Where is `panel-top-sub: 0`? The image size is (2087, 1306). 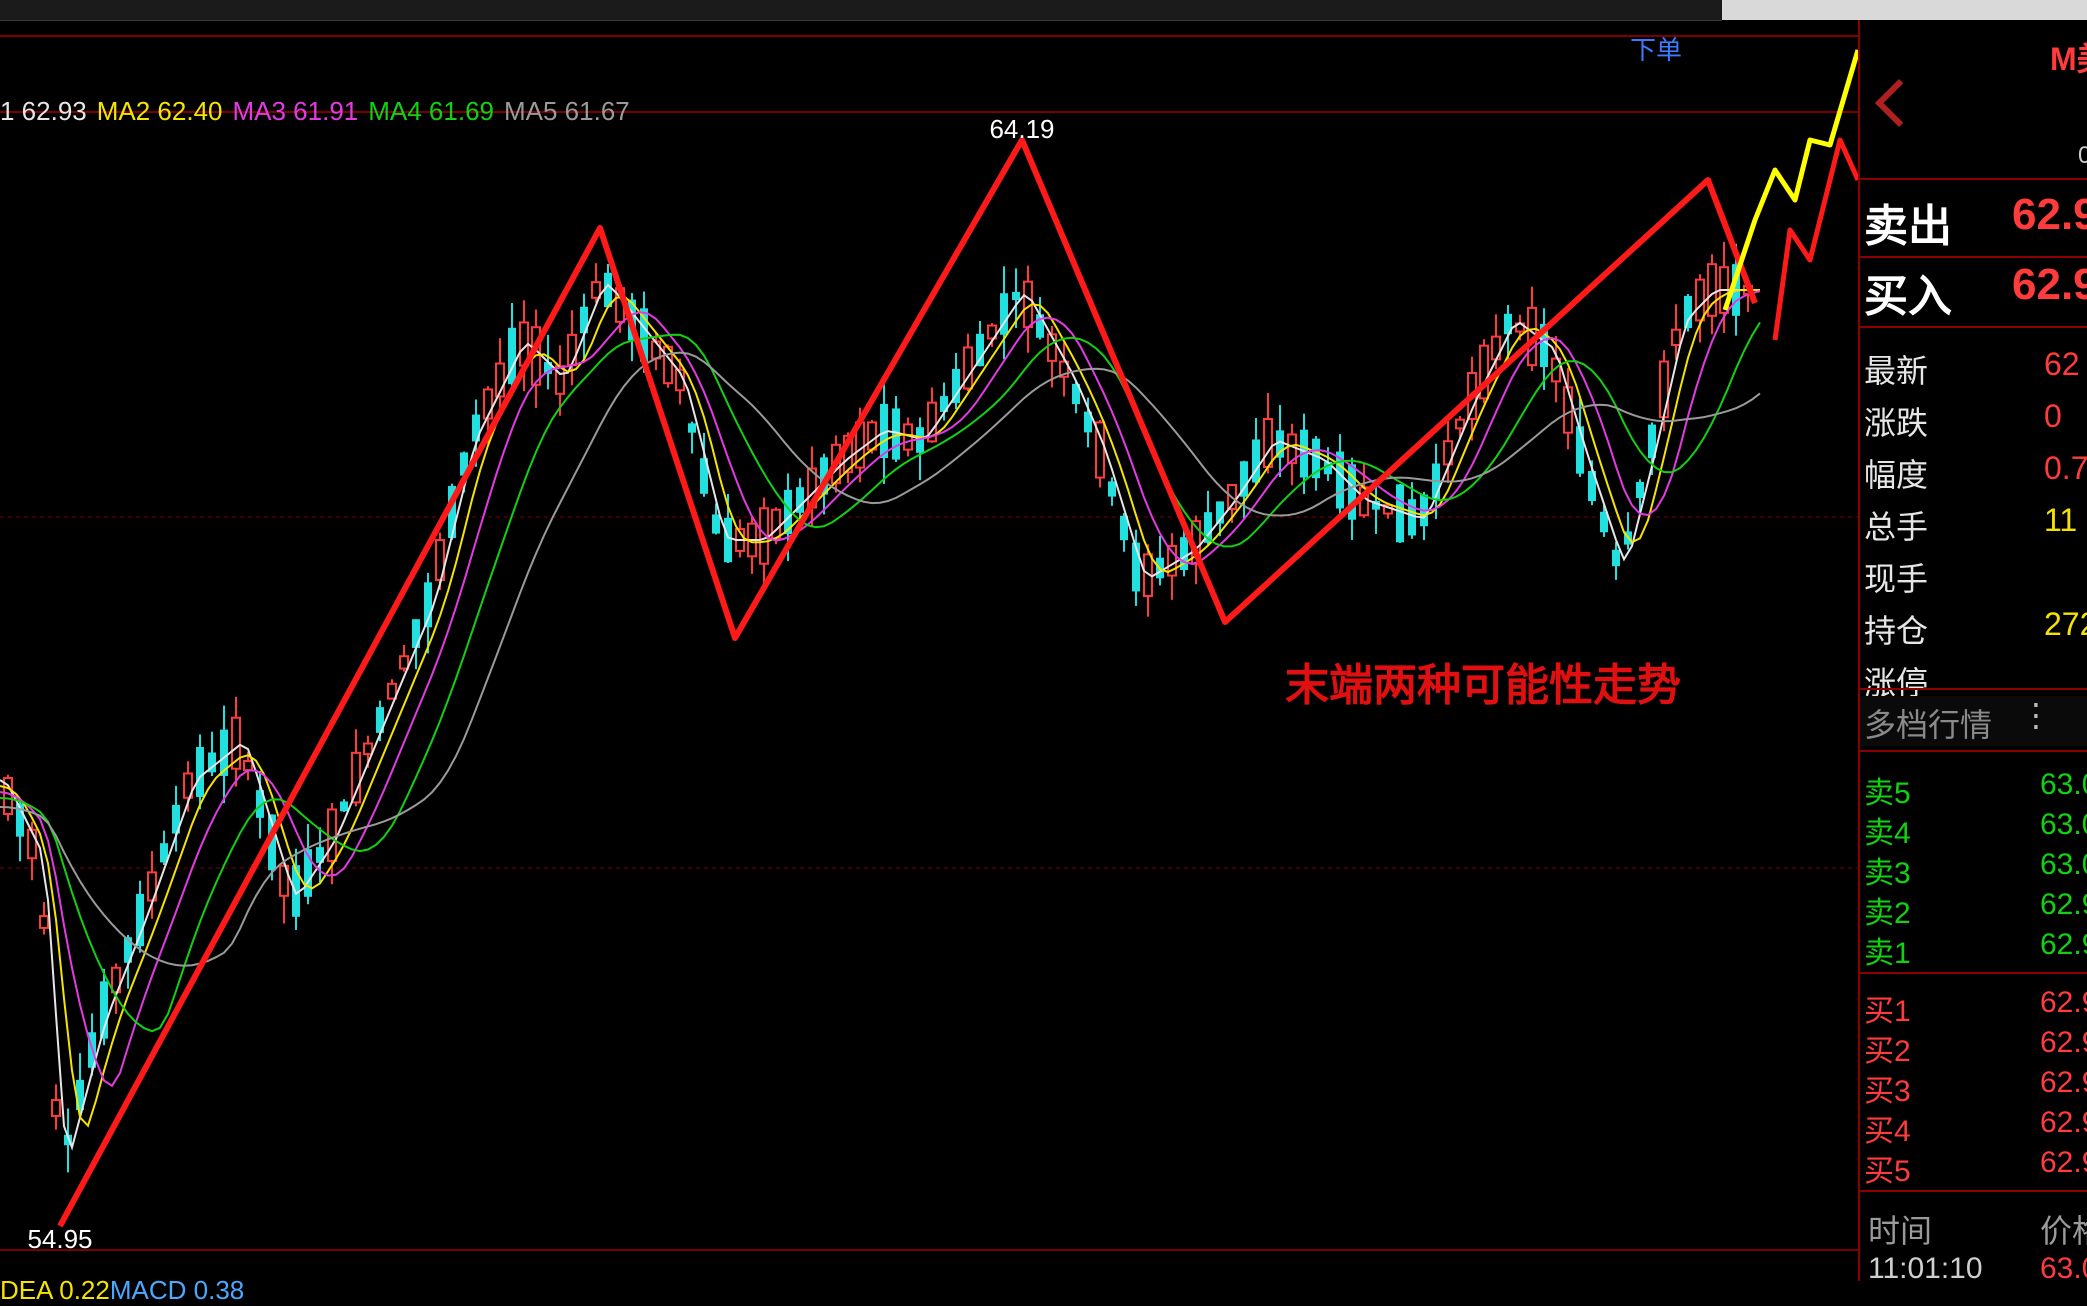 panel-top-sub: 0 is located at coordinates (2082, 156).